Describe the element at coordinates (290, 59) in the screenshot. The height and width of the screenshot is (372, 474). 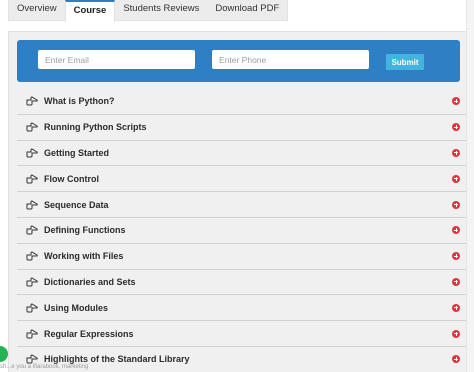
I see `phone-field` at that location.